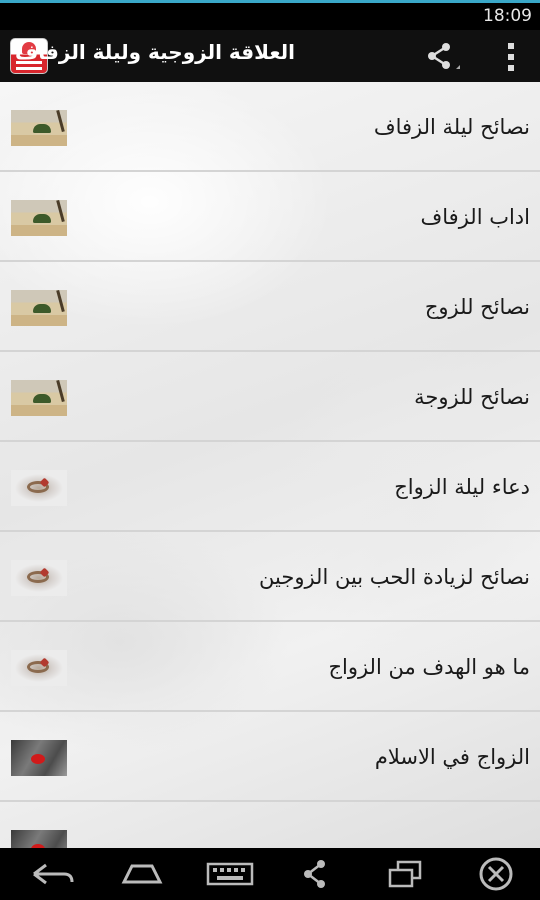 The width and height of the screenshot is (540, 900). I want to click on list-item: دعاء ليلة الزواج, so click(270, 487).